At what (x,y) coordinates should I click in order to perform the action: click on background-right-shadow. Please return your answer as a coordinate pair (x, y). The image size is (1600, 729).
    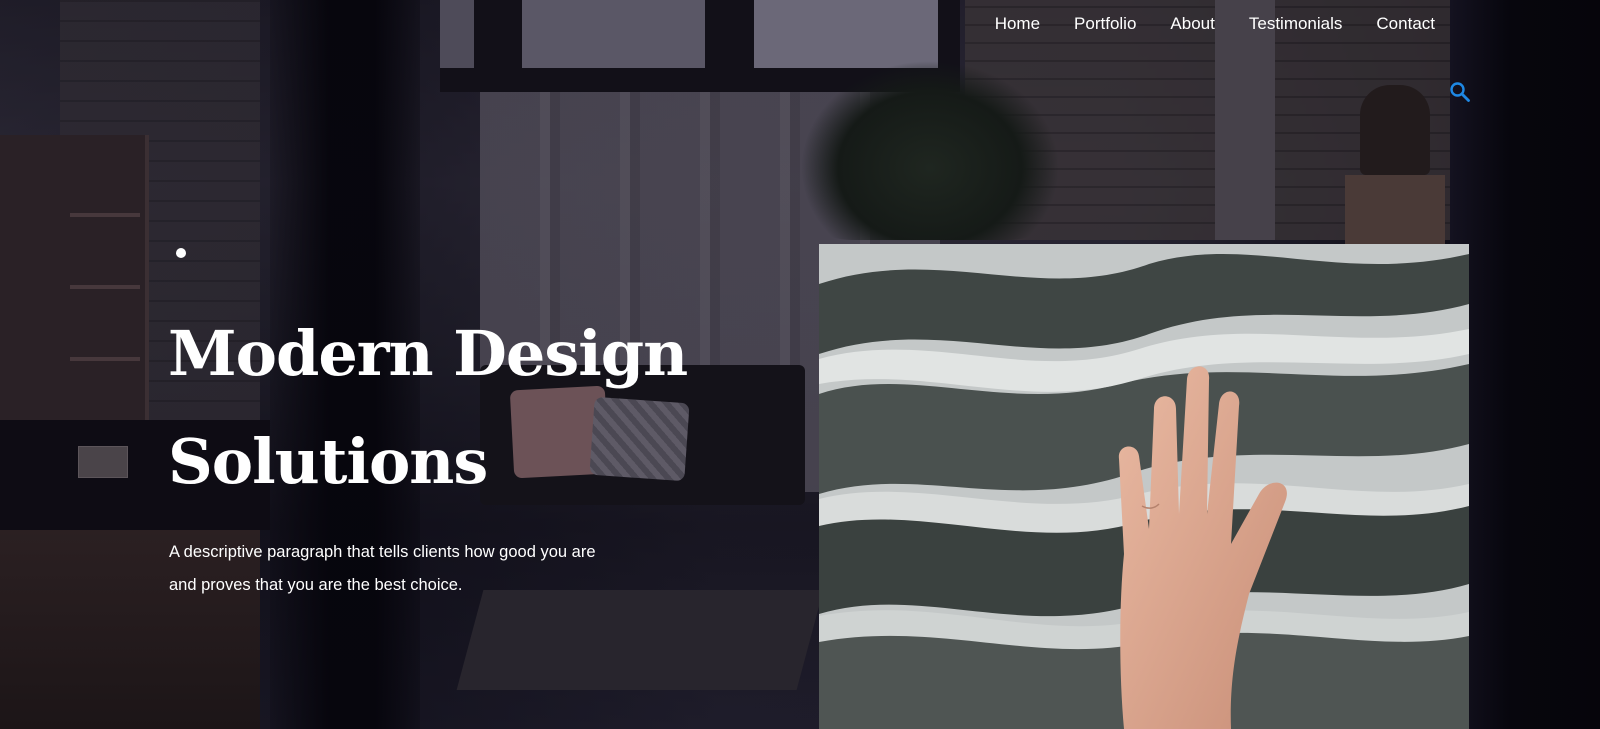
    Looking at the image, I should click on (1525, 364).